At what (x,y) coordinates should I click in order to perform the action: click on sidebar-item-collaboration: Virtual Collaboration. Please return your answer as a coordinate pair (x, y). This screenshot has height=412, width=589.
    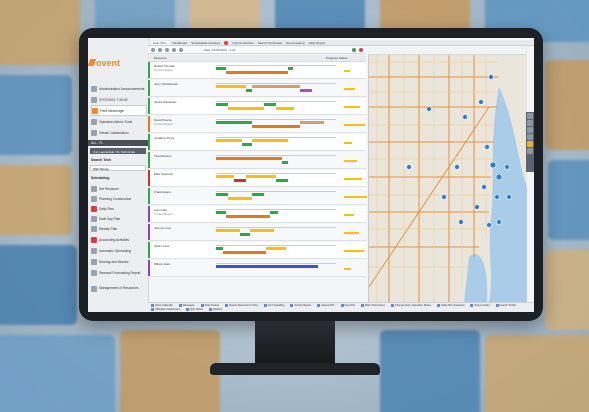
    Looking at the image, I should click on (118, 132).